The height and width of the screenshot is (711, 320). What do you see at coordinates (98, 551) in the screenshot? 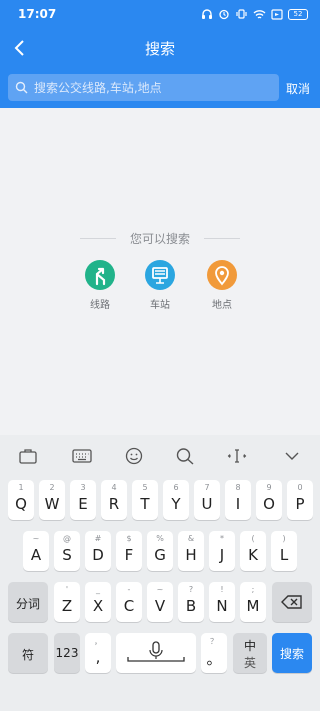
I see `key-d: # D` at bounding box center [98, 551].